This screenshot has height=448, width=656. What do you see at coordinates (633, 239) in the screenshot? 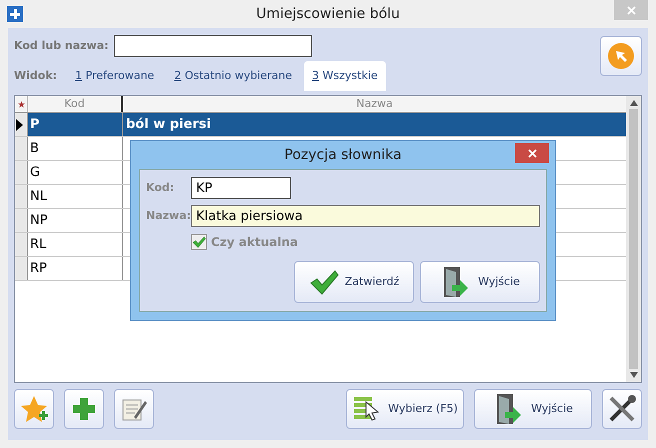
I see `scroll-thumb` at bounding box center [633, 239].